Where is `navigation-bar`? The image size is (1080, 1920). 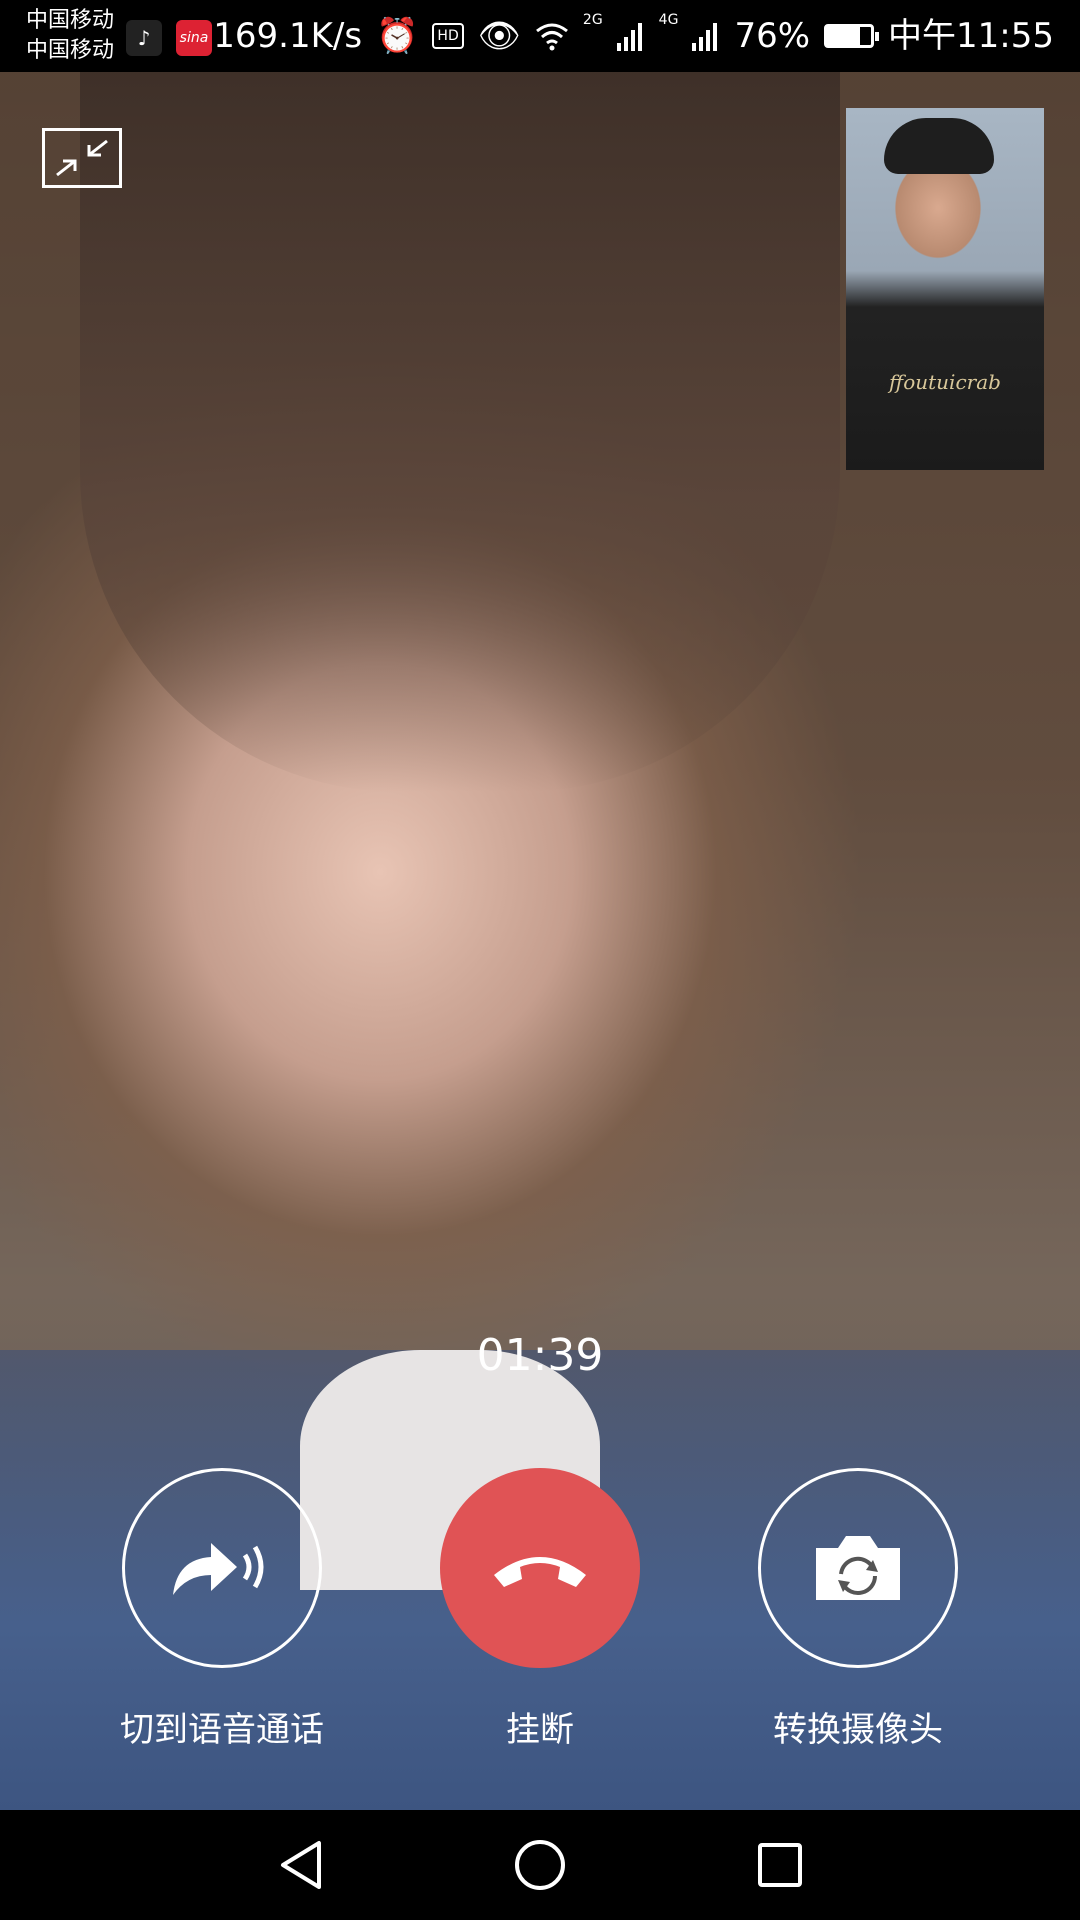 navigation-bar is located at coordinates (540, 1865).